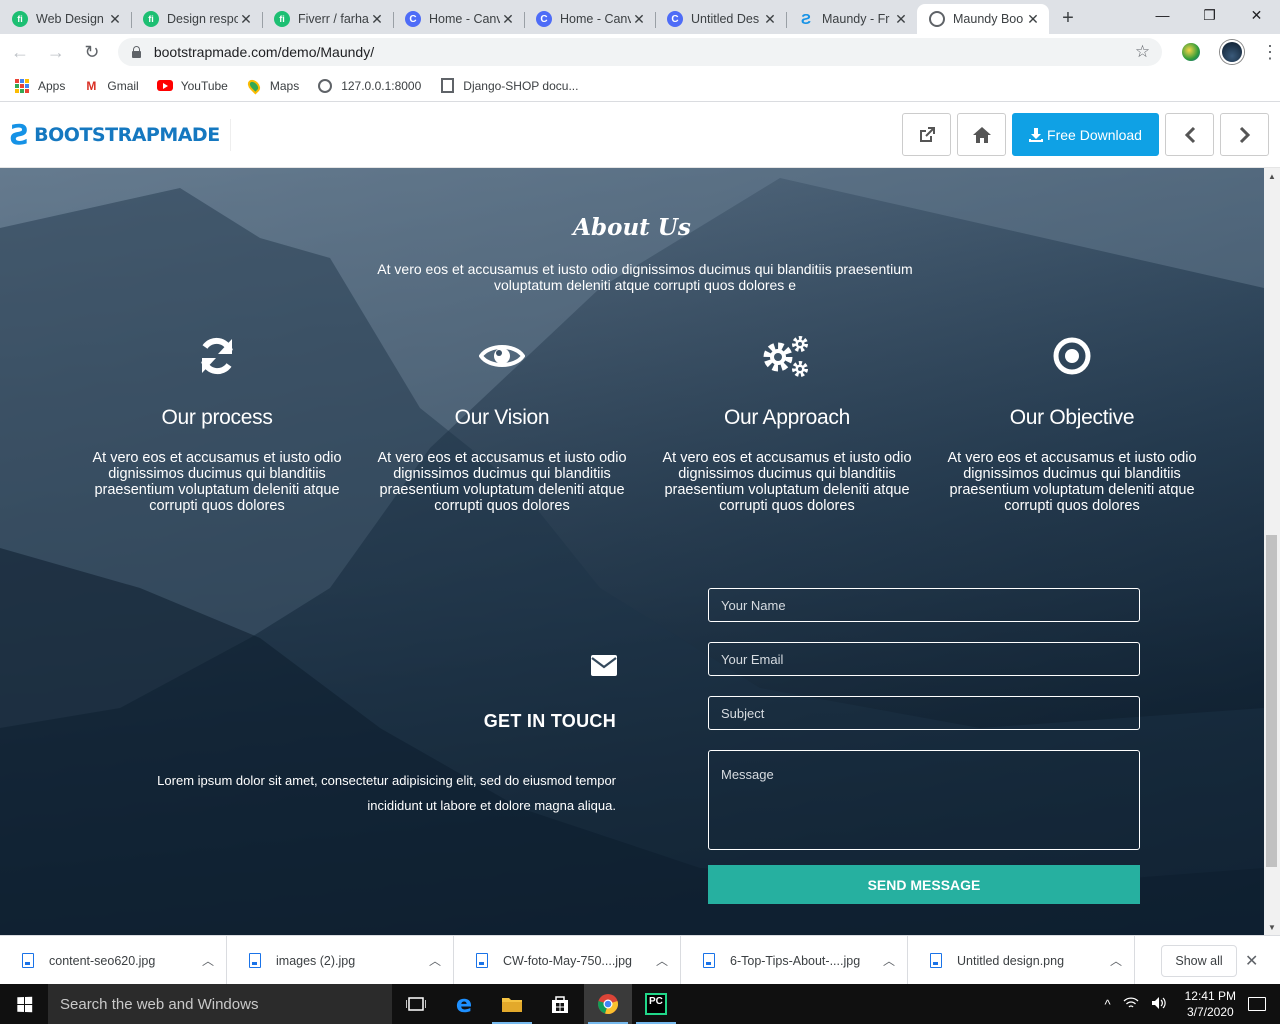  Describe the element at coordinates (127, 135) in the screenshot. I see `brand-name: BOOTSTRAPMADE` at that location.